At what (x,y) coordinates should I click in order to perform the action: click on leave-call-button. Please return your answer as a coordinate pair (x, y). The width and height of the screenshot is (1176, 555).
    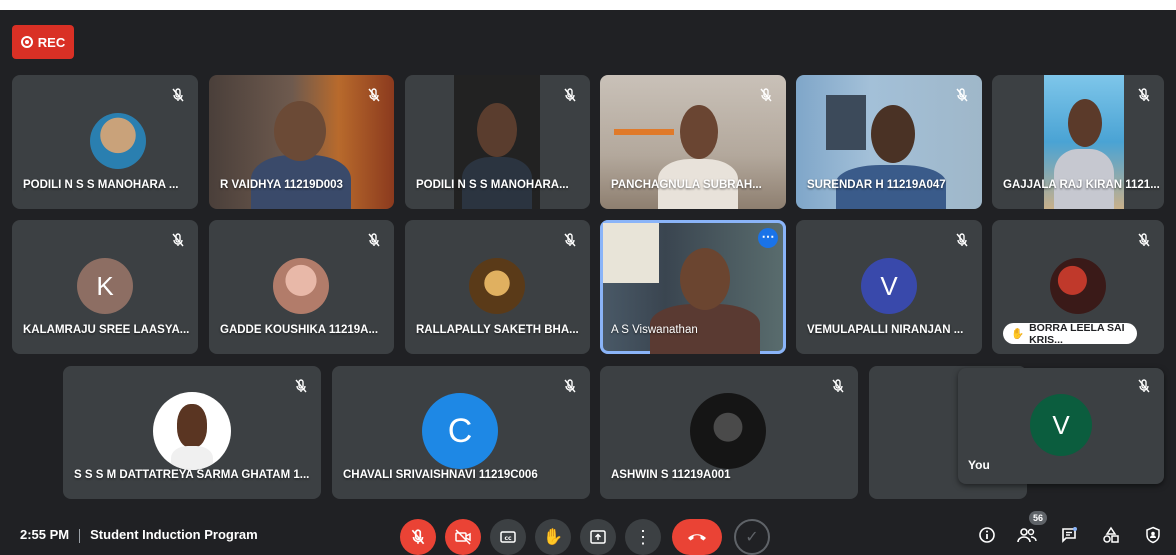
    Looking at the image, I should click on (697, 537).